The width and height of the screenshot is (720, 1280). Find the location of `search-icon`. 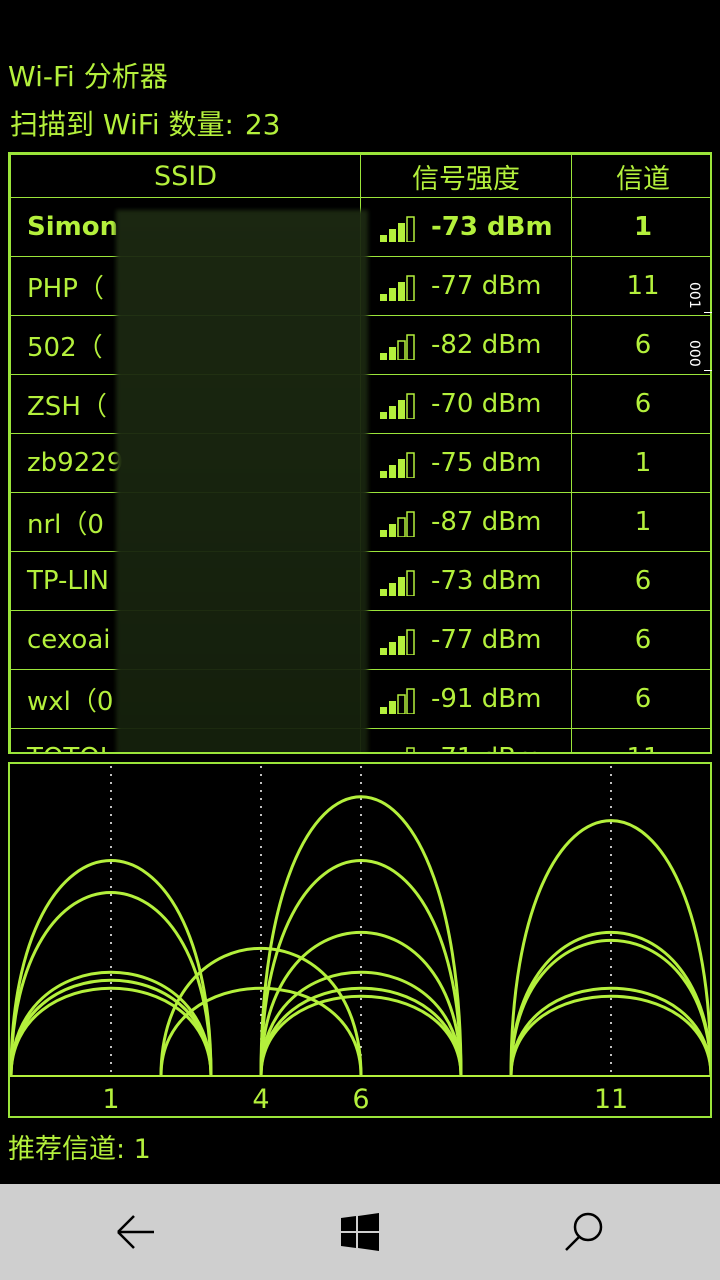

search-icon is located at coordinates (584, 1231).